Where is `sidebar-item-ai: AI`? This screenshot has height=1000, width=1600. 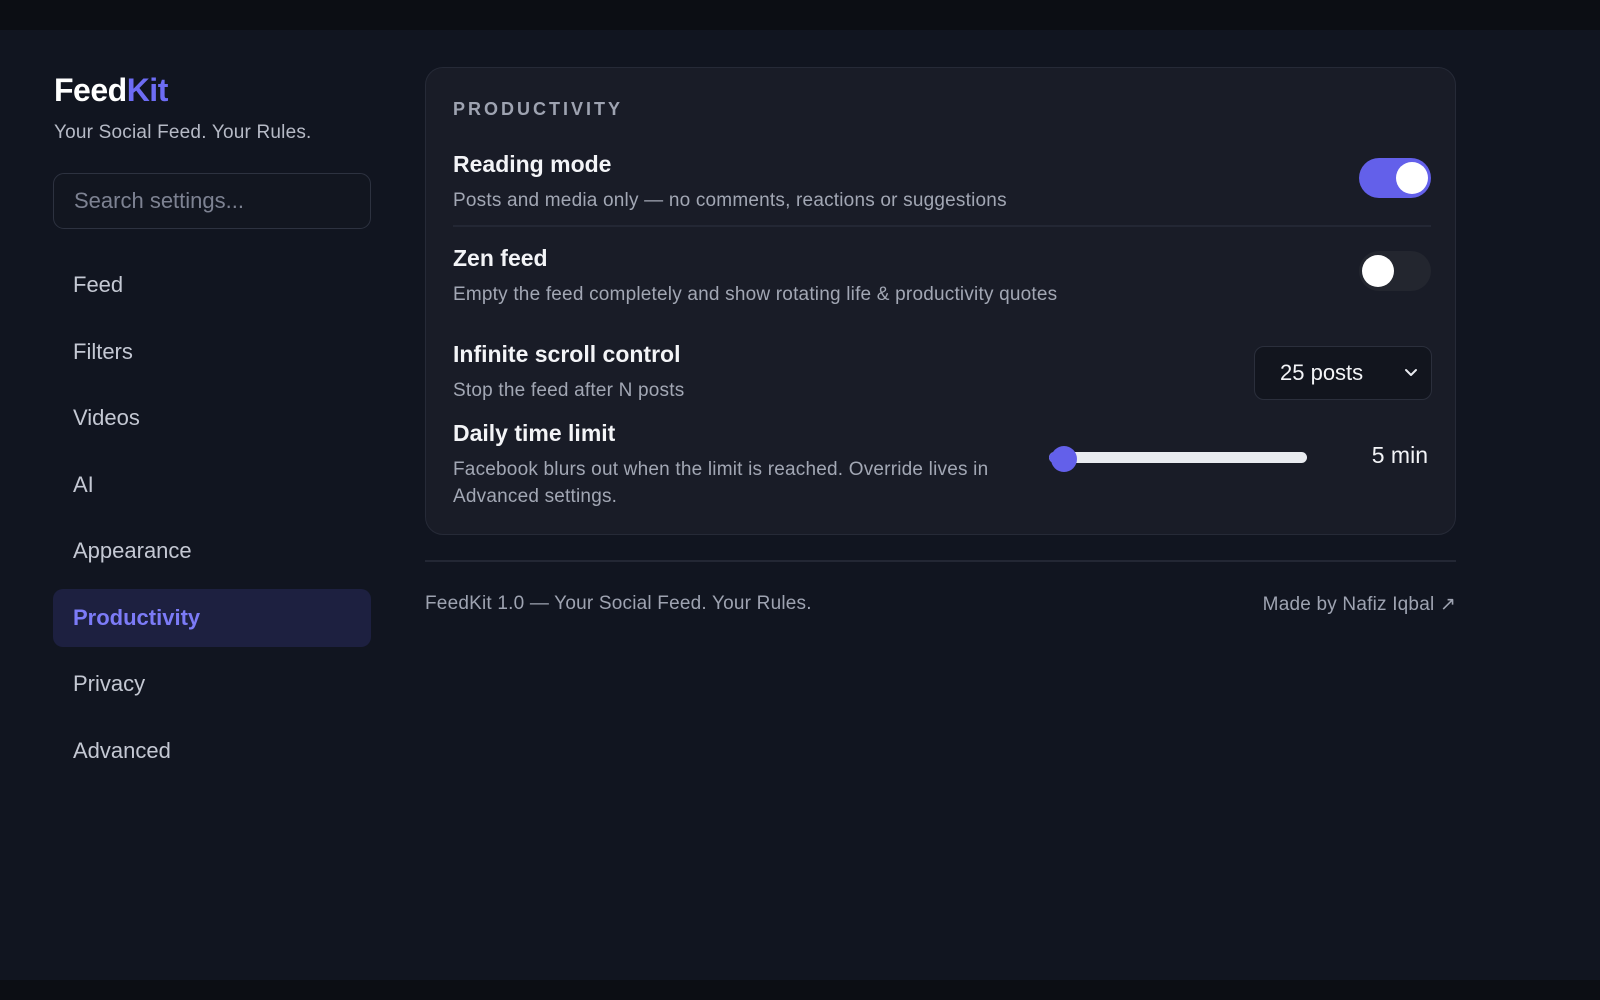
sidebar-item-ai: AI is located at coordinates (212, 485).